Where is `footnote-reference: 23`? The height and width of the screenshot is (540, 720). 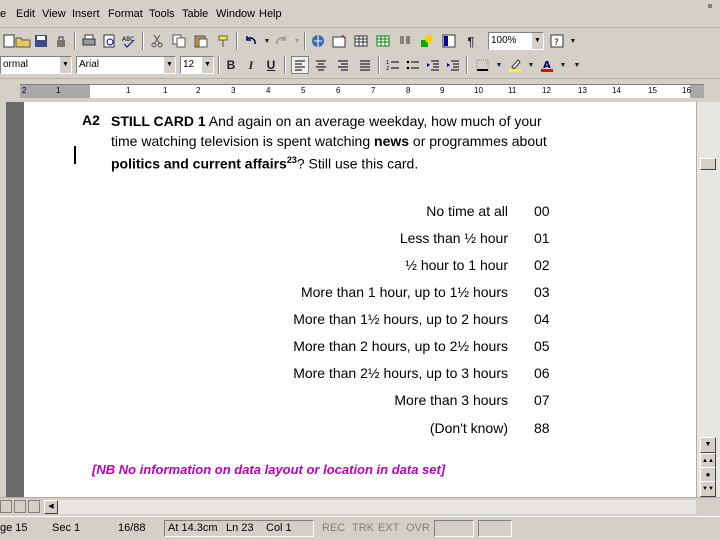
footnote-reference: 23 is located at coordinates (292, 160).